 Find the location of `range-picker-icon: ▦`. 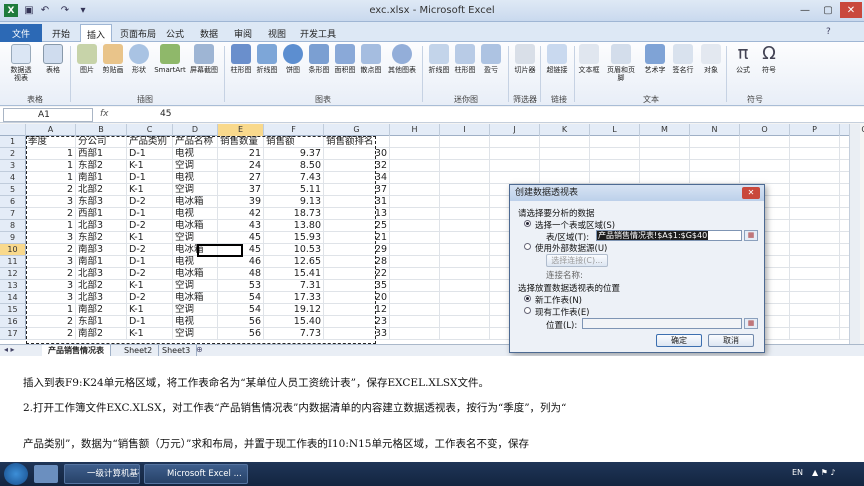

range-picker-icon: ▦ is located at coordinates (751, 235).